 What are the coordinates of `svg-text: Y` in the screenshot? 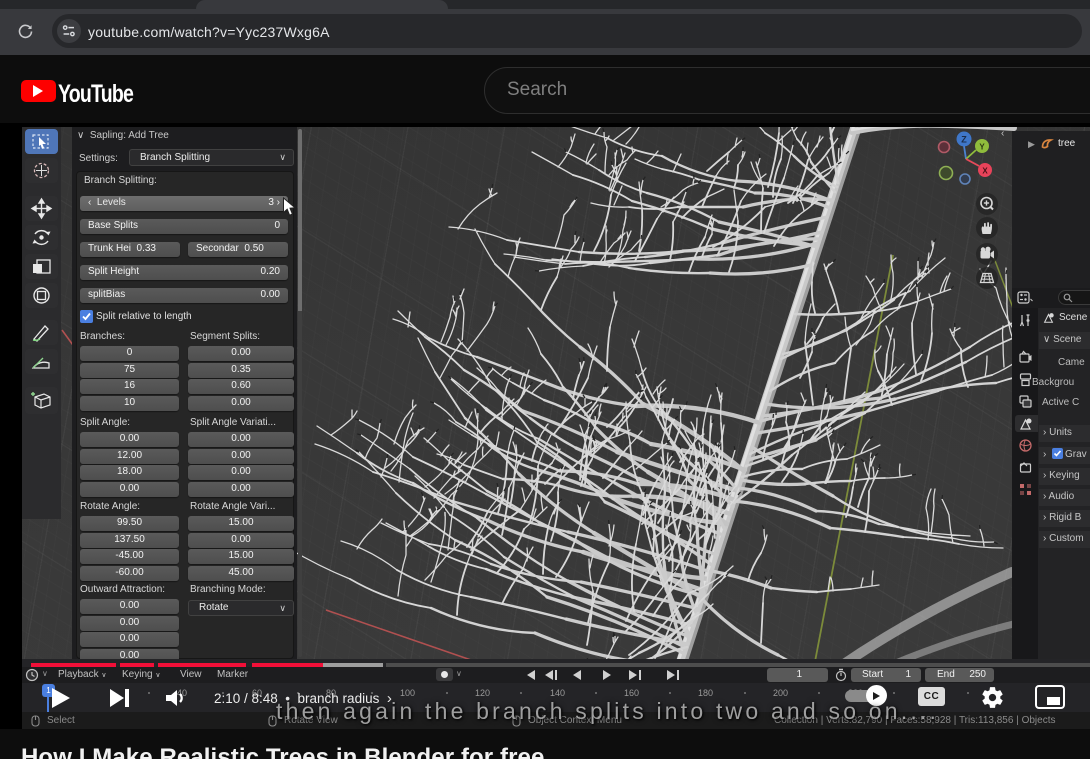 It's located at (982, 147).